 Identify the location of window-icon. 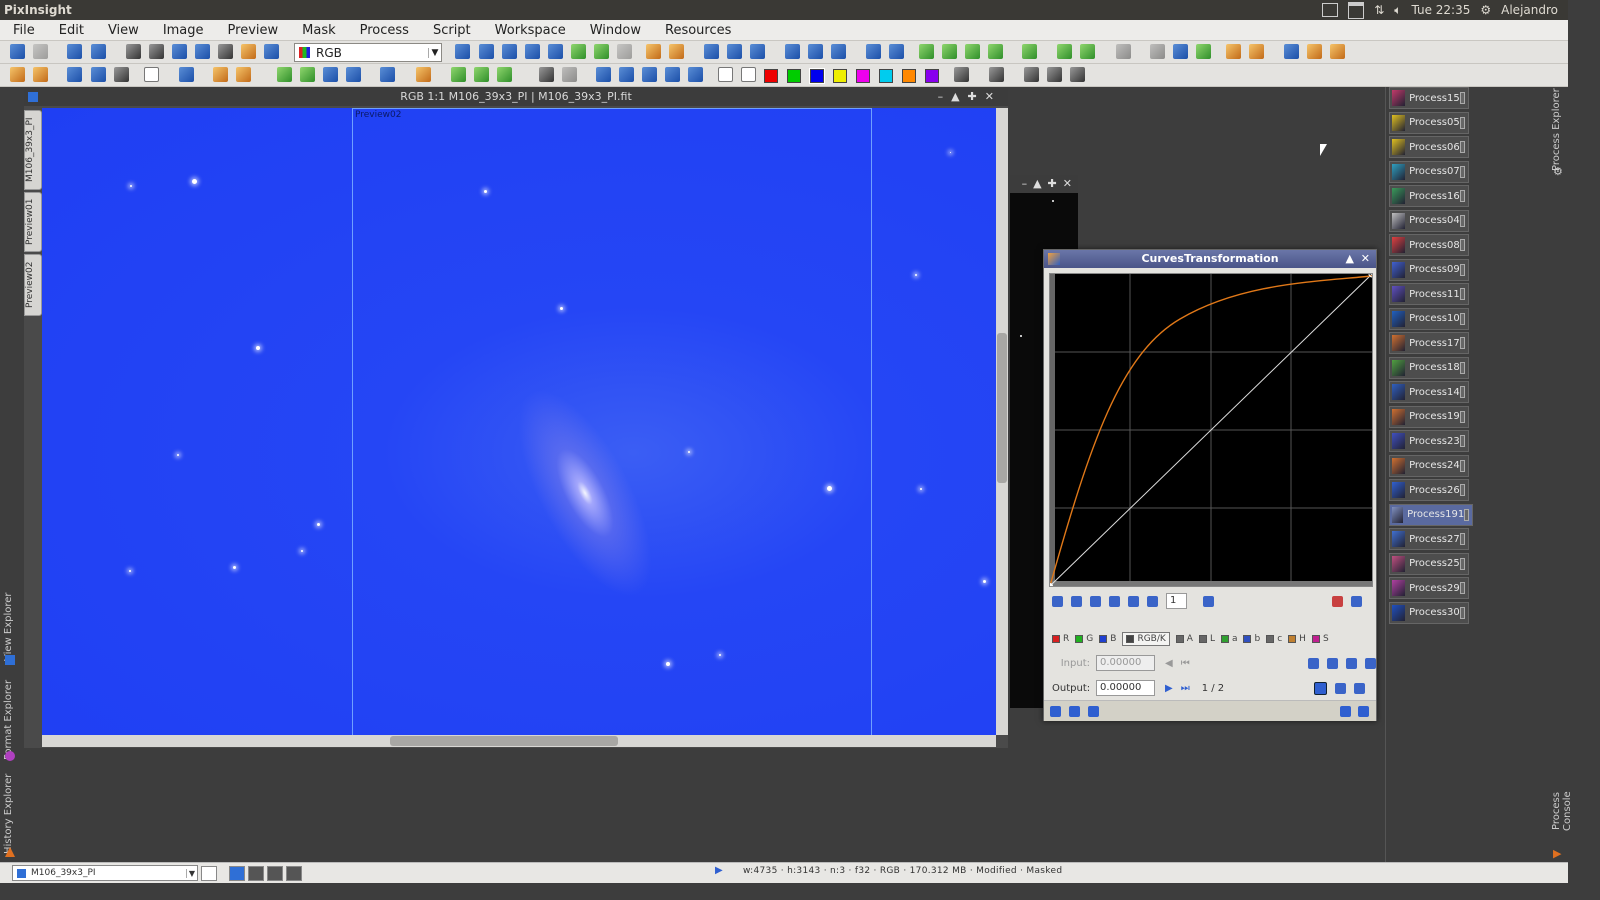
(873, 51).